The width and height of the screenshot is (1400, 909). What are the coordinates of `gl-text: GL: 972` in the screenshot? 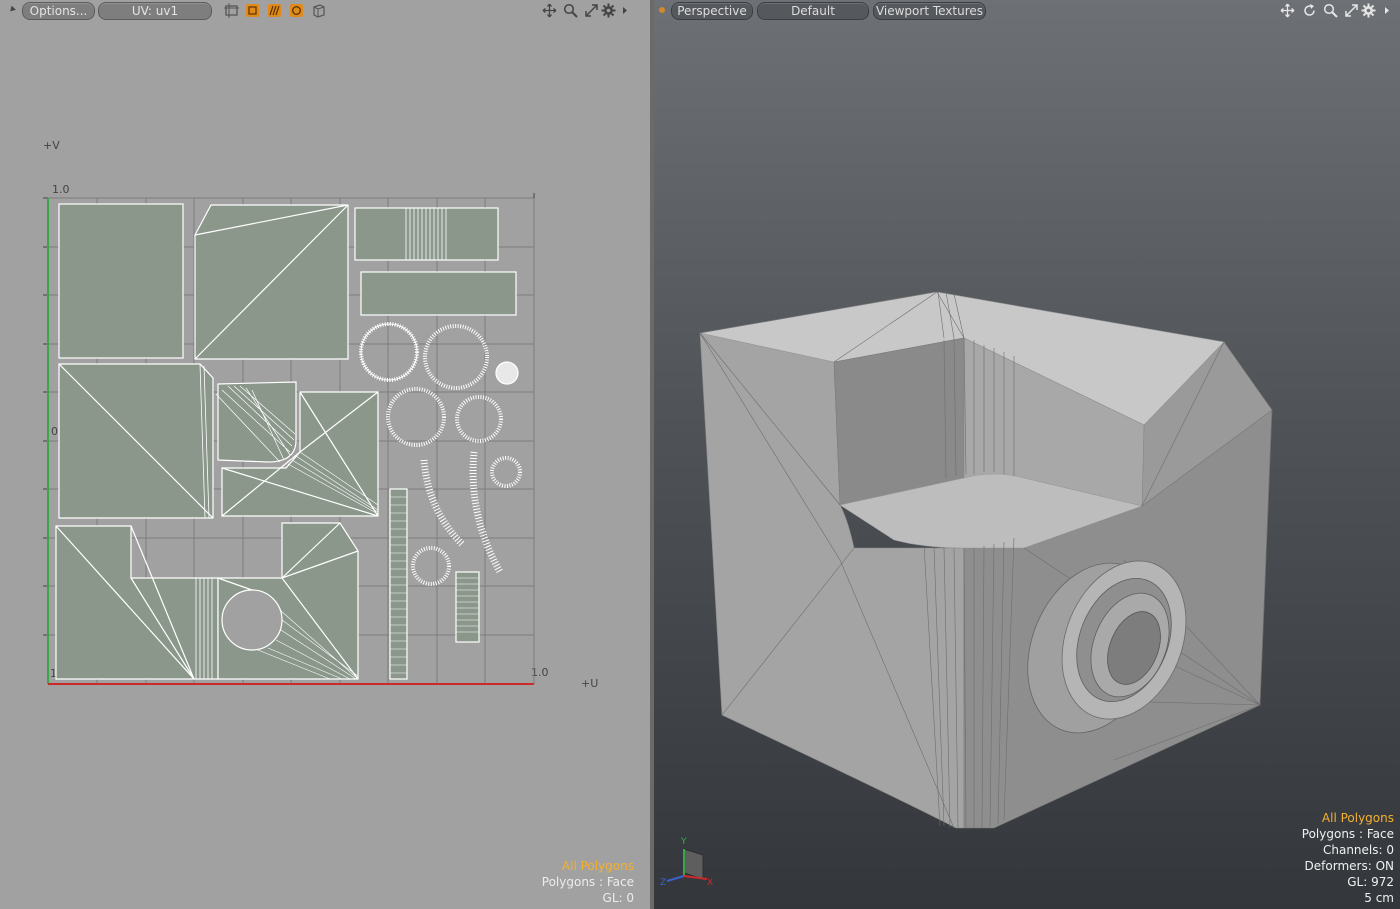 It's located at (1370, 882).